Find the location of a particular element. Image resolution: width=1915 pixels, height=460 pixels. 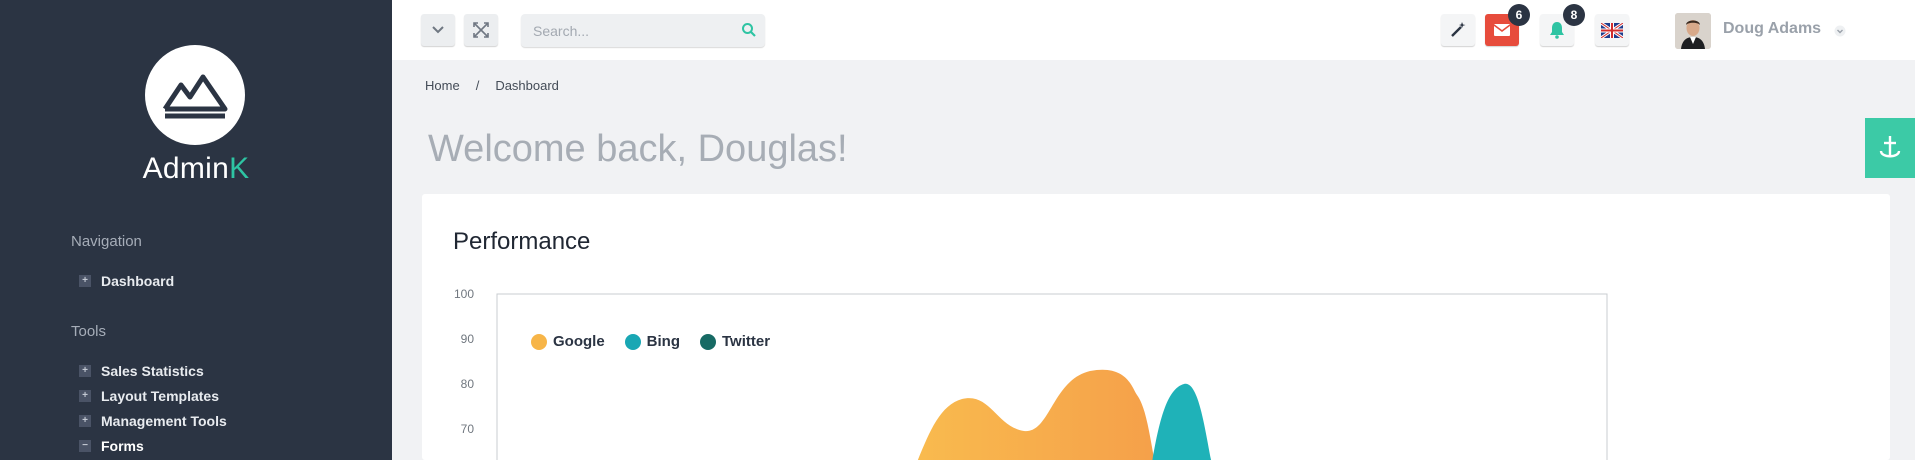

fullscreen-button is located at coordinates (481, 30).